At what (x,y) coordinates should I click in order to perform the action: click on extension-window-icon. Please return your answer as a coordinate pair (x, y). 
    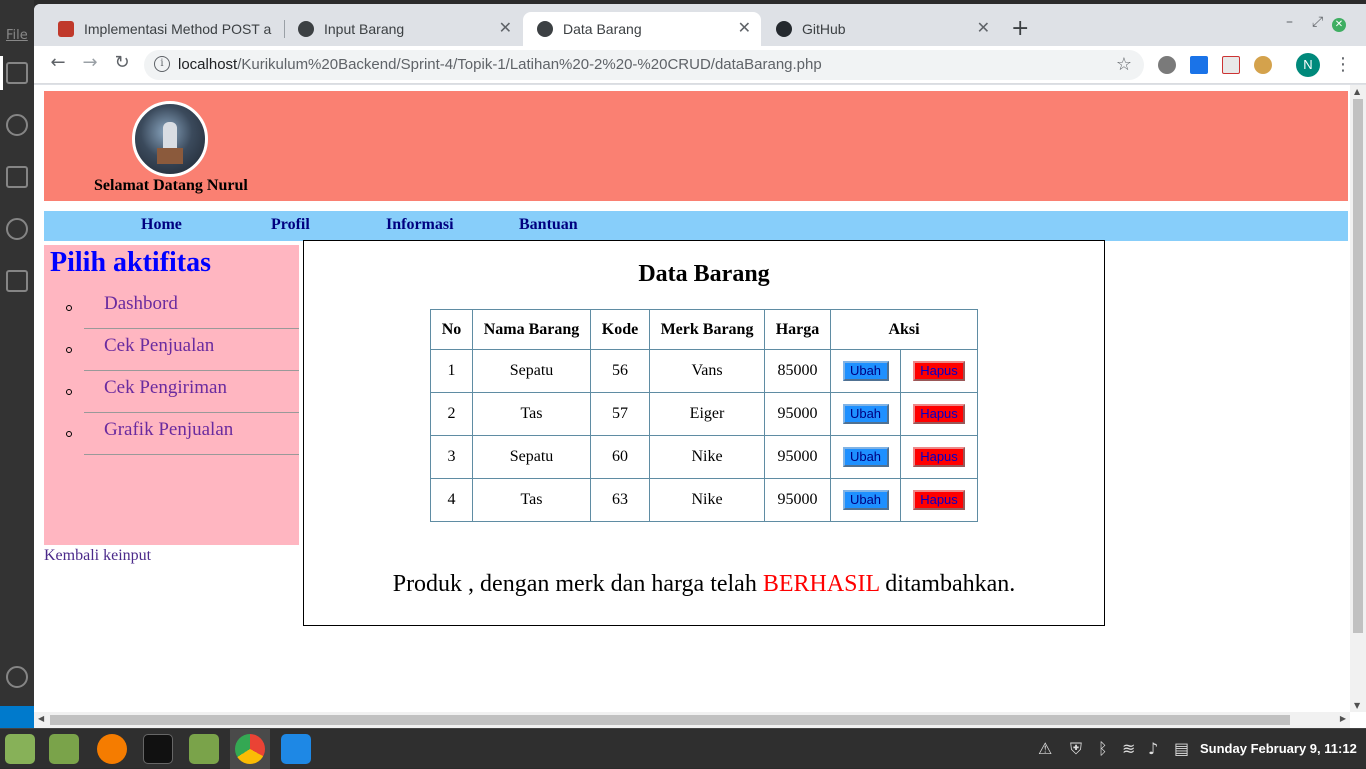
    Looking at the image, I should click on (1231, 65).